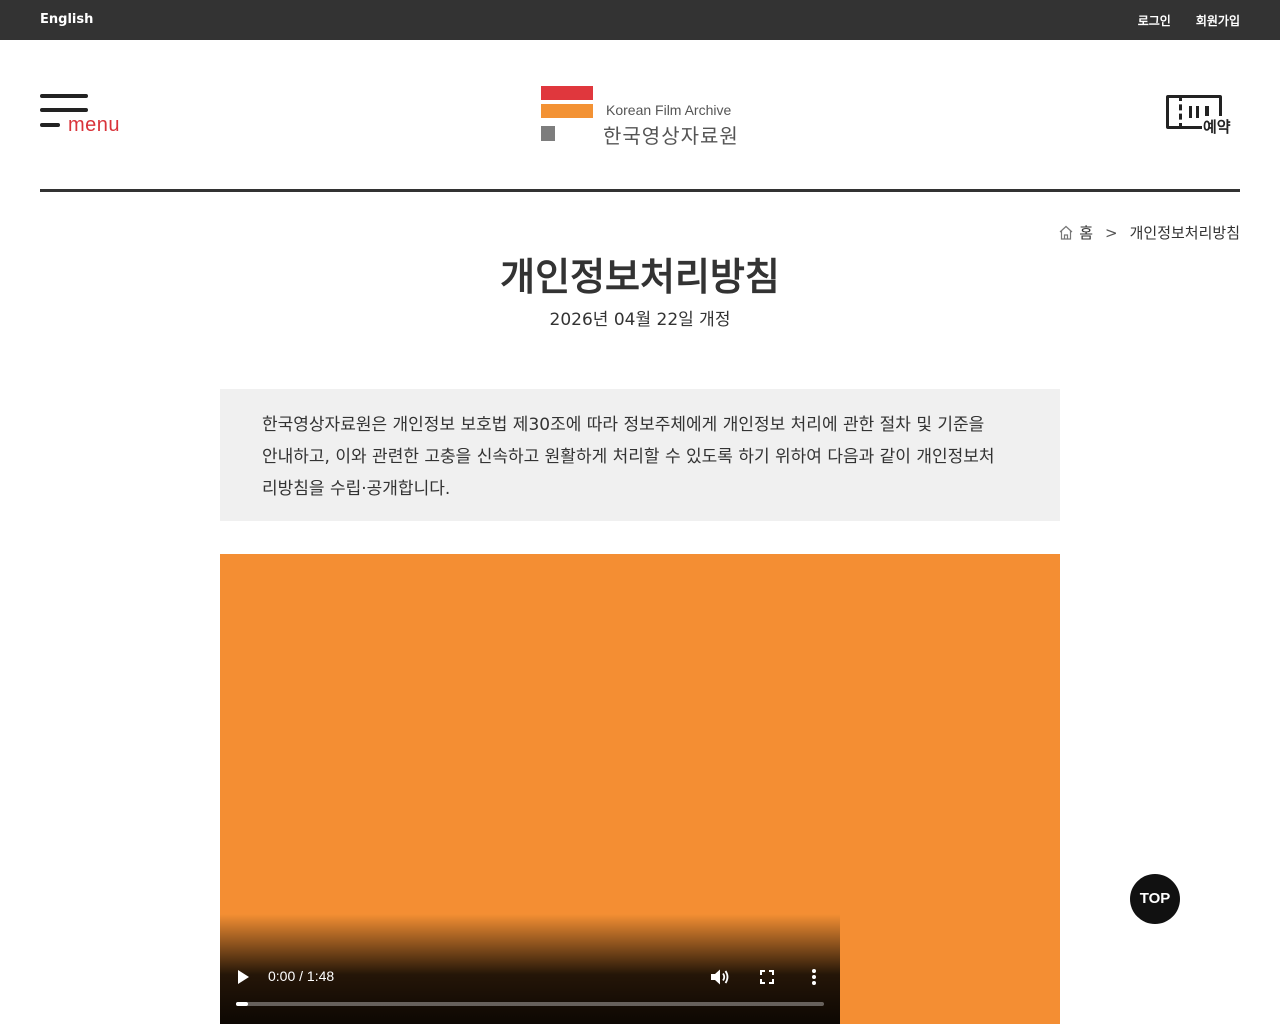 This screenshot has height=1024, width=1280. I want to click on video-progress-bar, so click(530, 1004).